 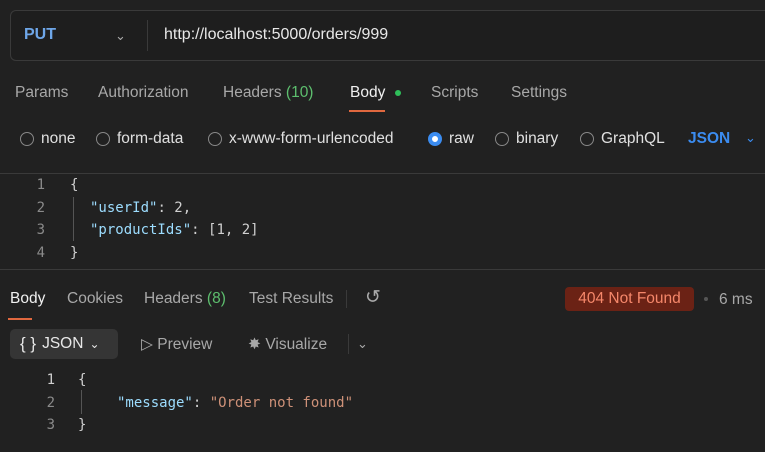 I want to click on response-time: 6 ms, so click(x=736, y=299).